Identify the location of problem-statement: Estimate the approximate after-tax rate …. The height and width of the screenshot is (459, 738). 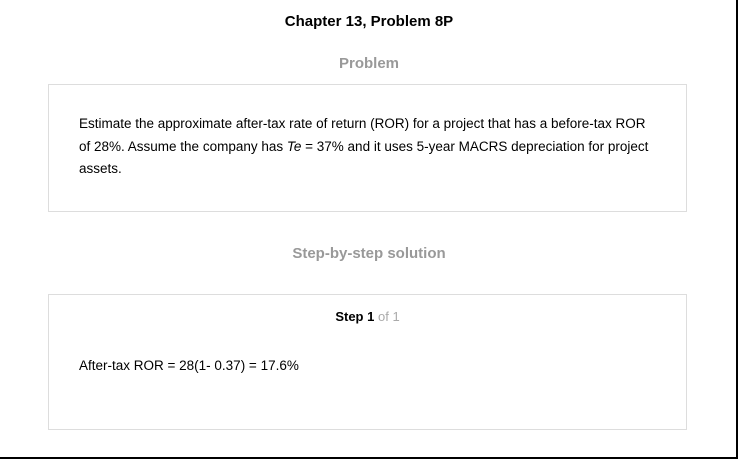
(369, 147).